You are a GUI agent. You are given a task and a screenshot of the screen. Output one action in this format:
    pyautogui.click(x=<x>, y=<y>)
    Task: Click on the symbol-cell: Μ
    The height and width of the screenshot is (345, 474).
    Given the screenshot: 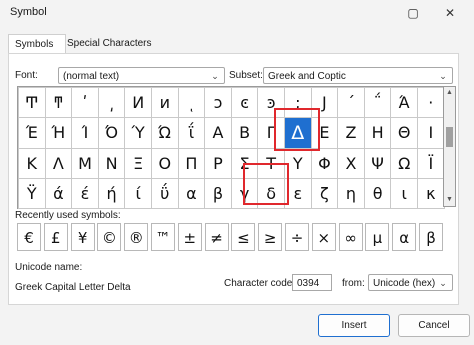 What is the action you would take?
    pyautogui.click(x=85, y=163)
    